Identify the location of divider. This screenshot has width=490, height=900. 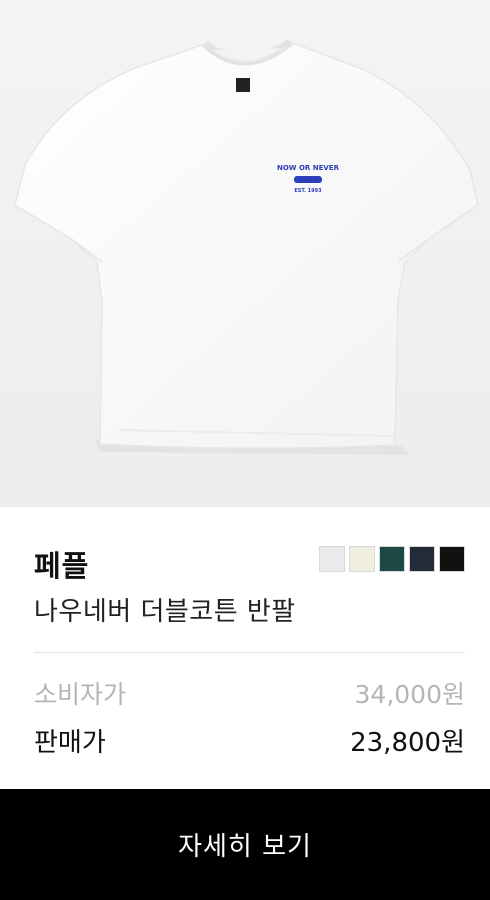
(249, 652).